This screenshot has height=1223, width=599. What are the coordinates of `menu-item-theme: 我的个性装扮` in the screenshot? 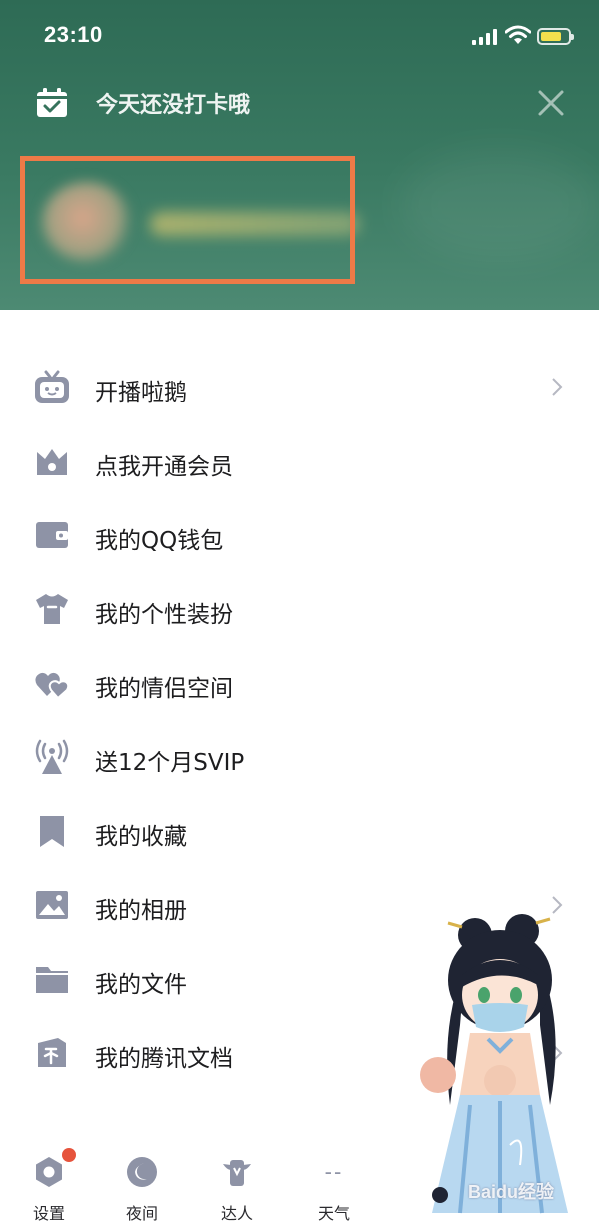 It's located at (299, 609).